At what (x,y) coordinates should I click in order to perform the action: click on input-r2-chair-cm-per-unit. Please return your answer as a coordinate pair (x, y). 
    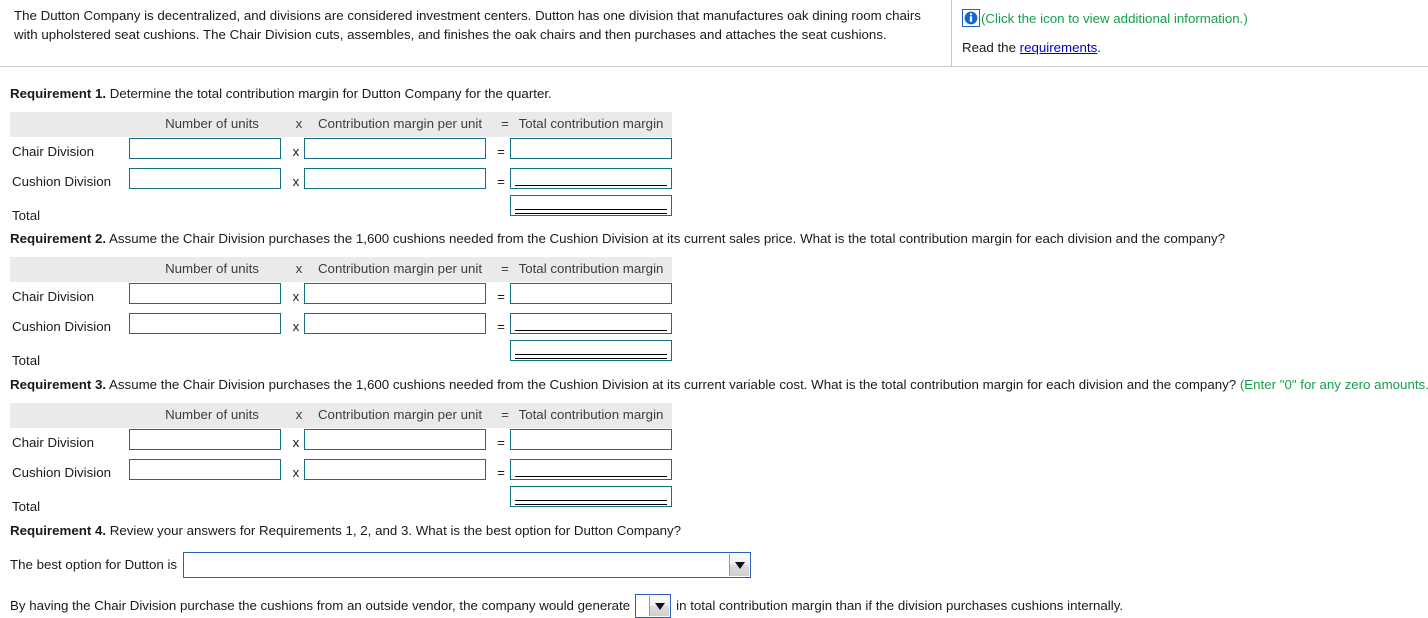
    Looking at the image, I should click on (395, 293).